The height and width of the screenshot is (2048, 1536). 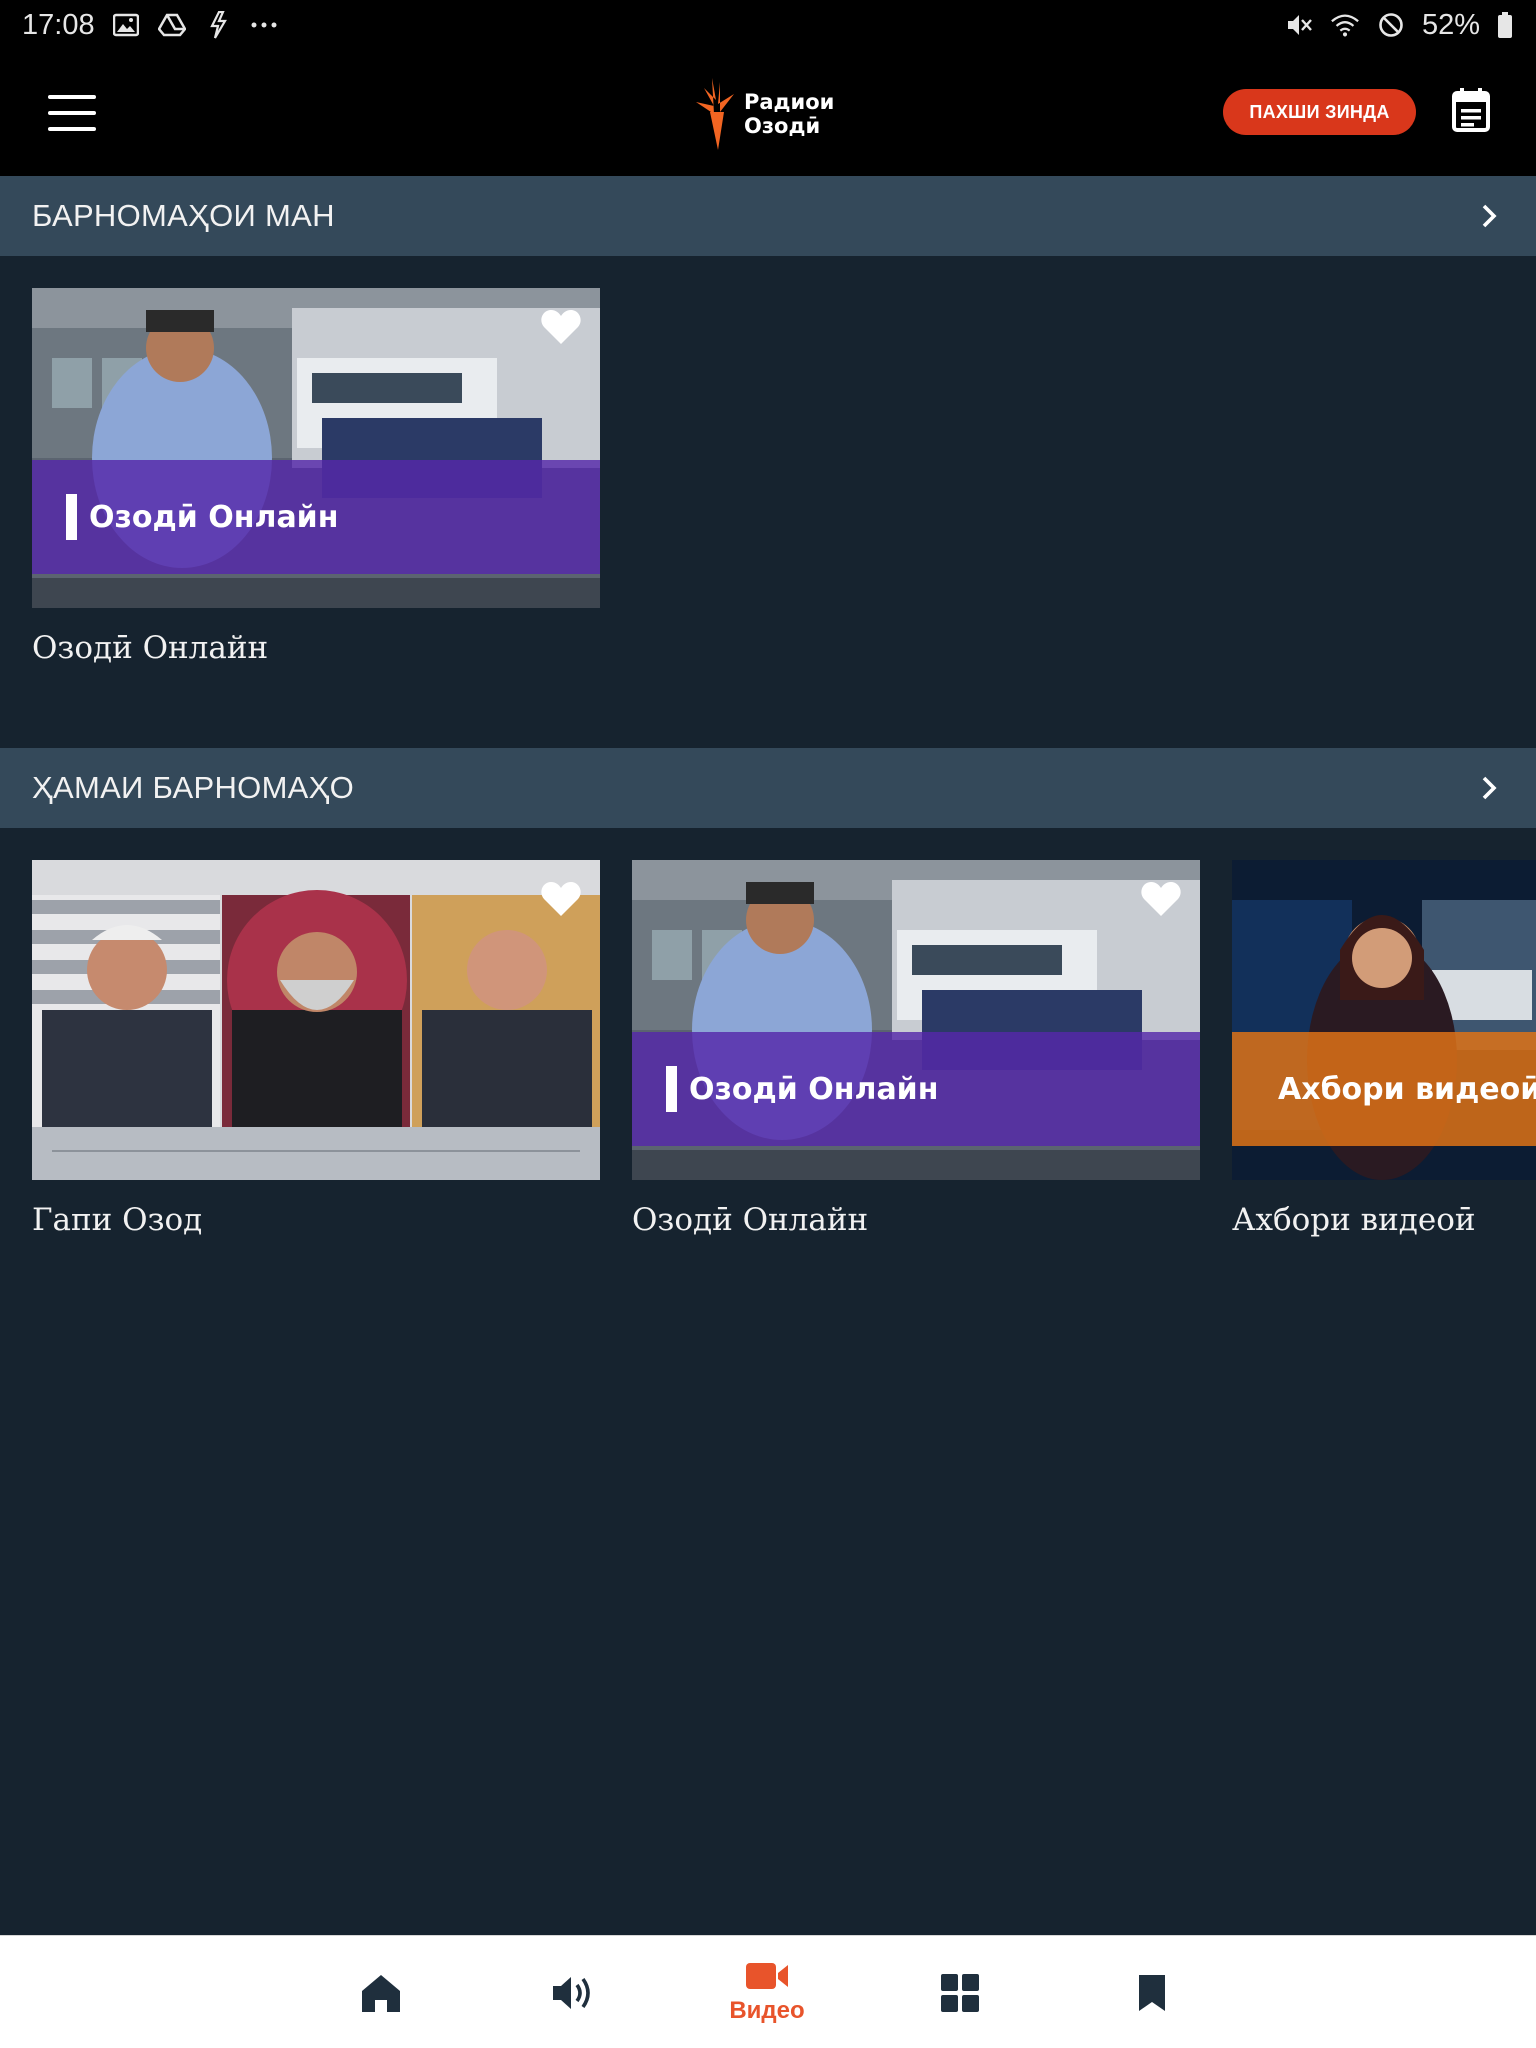 I want to click on program-thumbnail: Ахбори видеоӣ, so click(x=1384, y=1020).